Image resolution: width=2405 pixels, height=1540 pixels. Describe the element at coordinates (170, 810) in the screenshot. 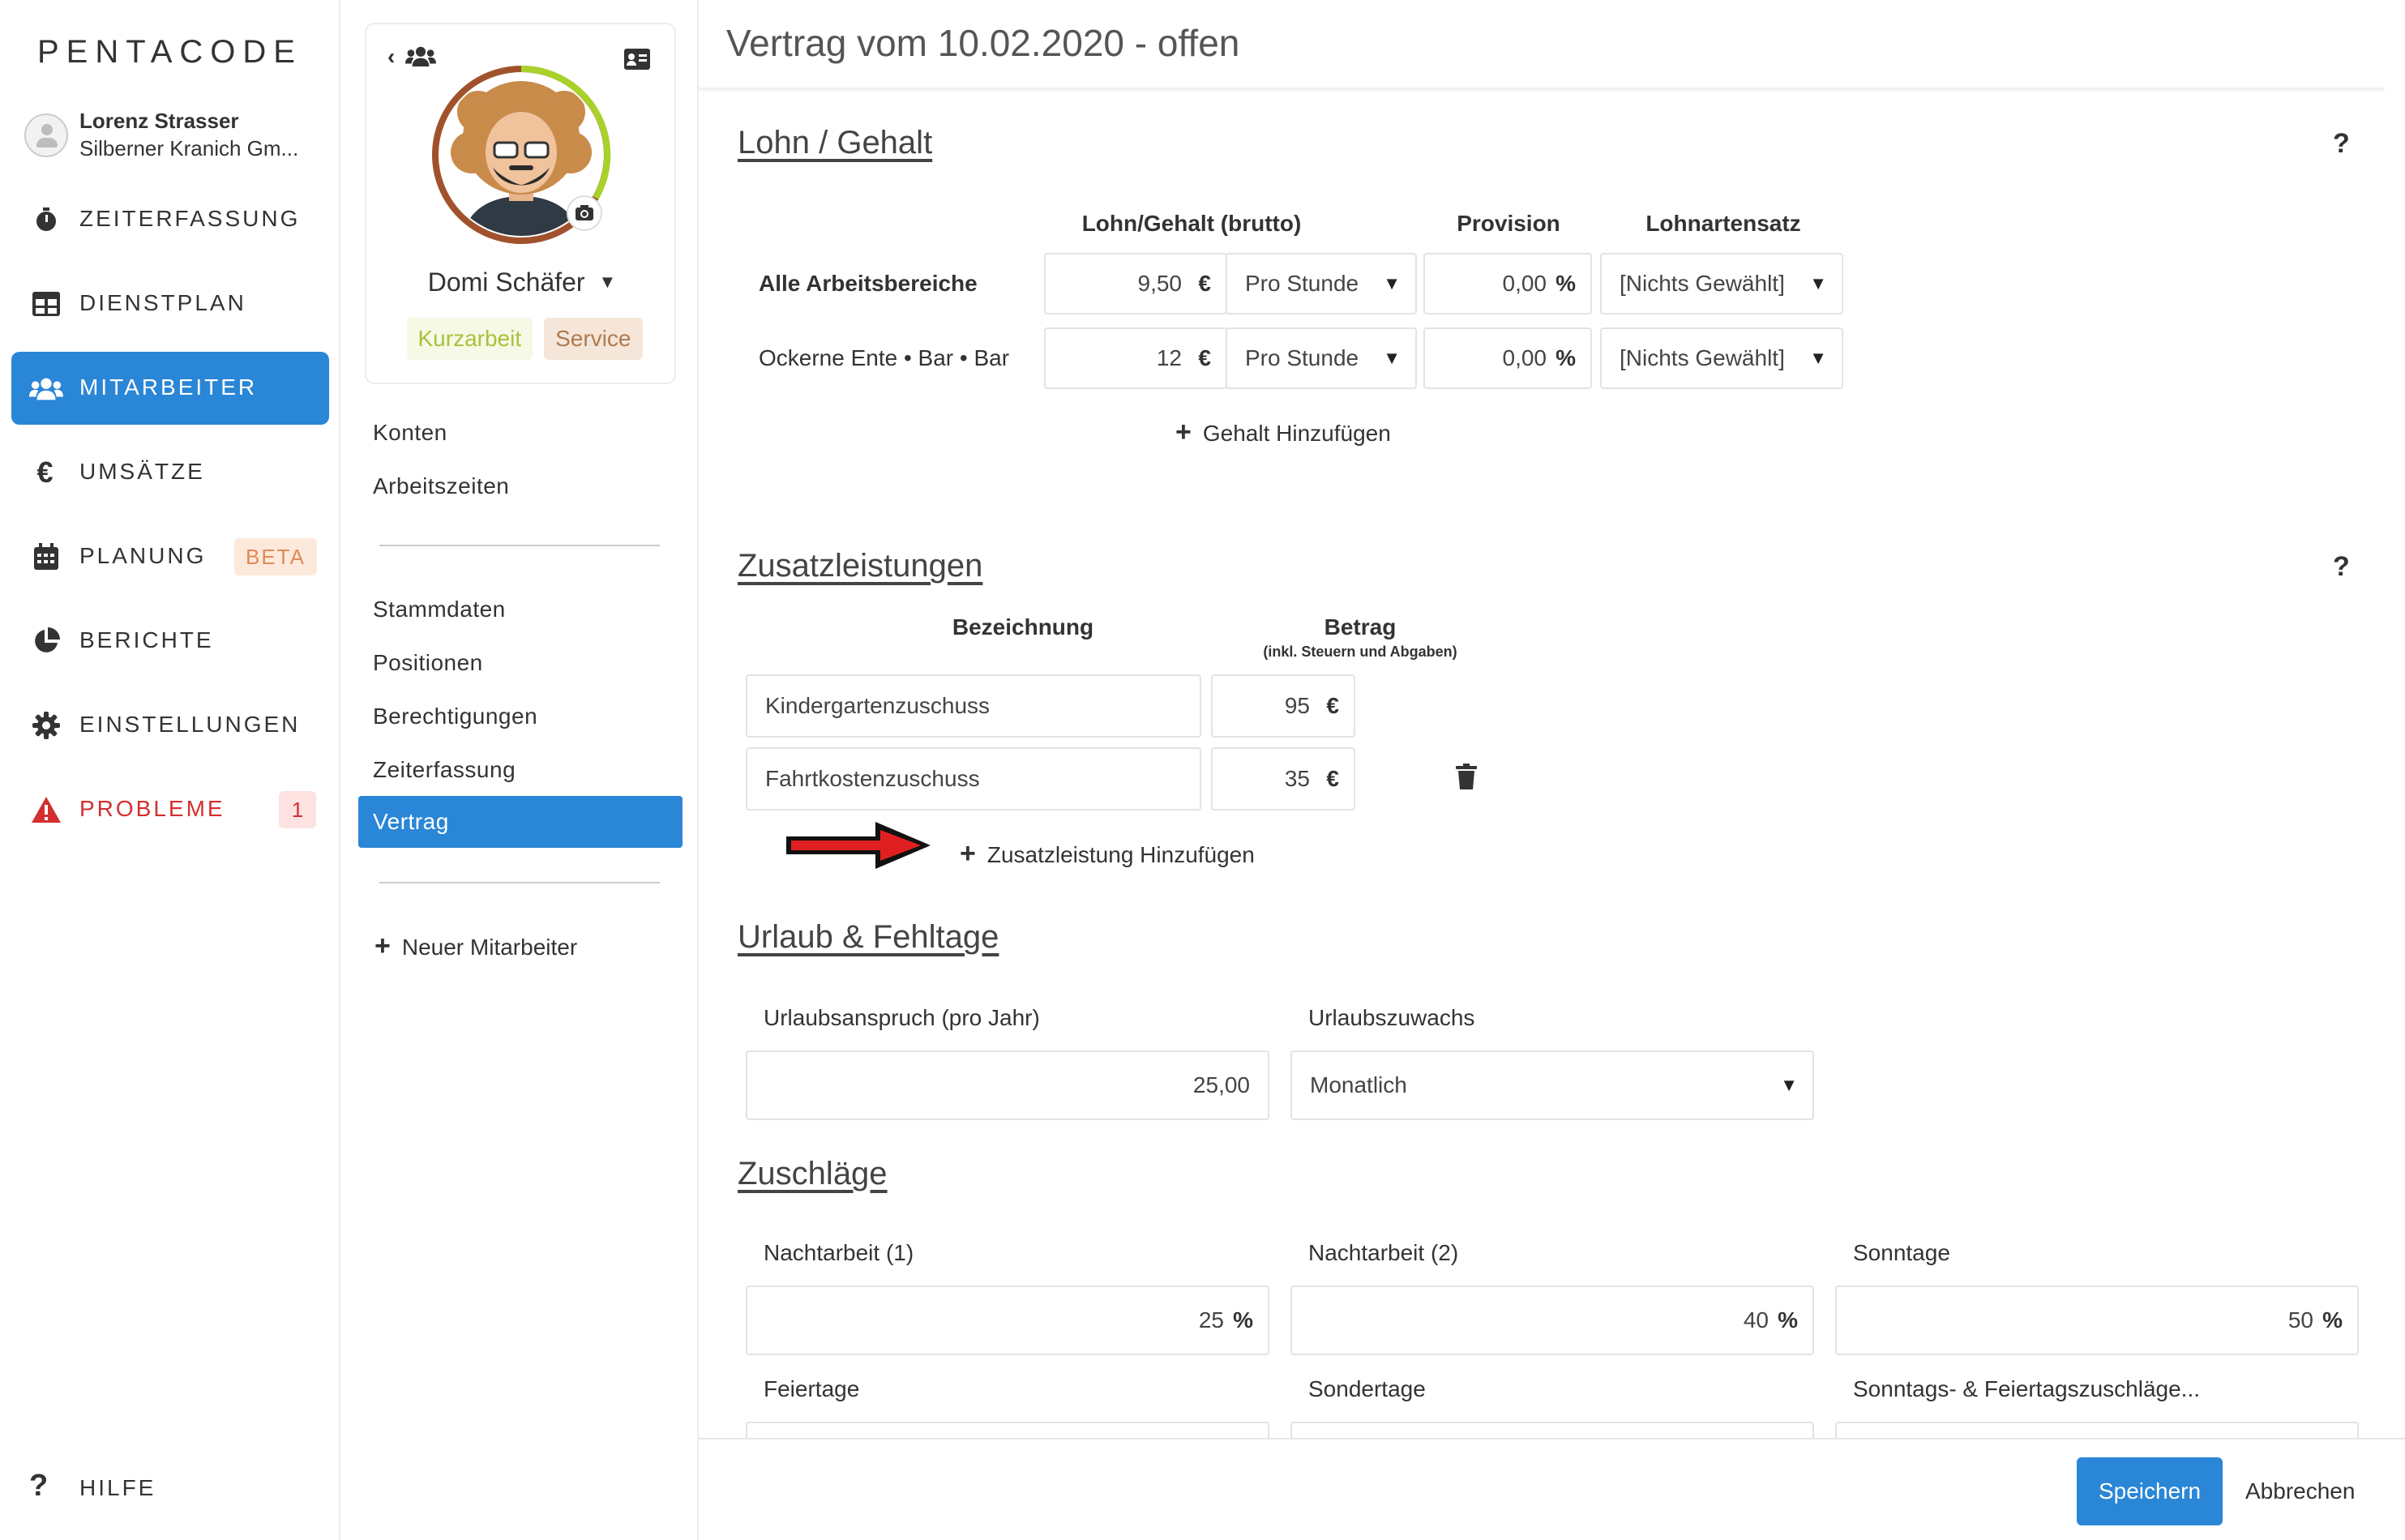

I see `nav-item-probleme: PROBLEME 1` at that location.